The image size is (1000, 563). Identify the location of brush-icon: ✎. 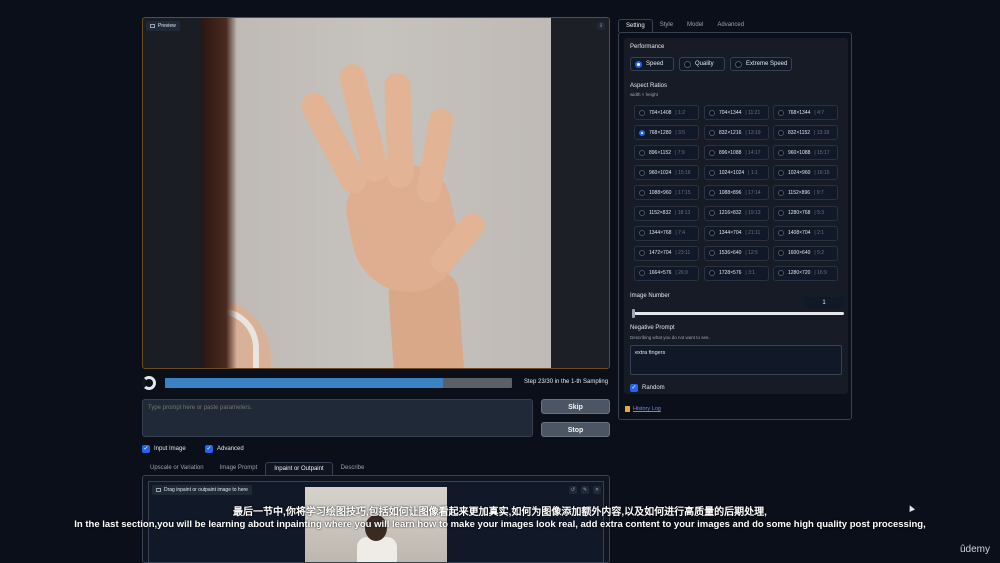
(585, 490).